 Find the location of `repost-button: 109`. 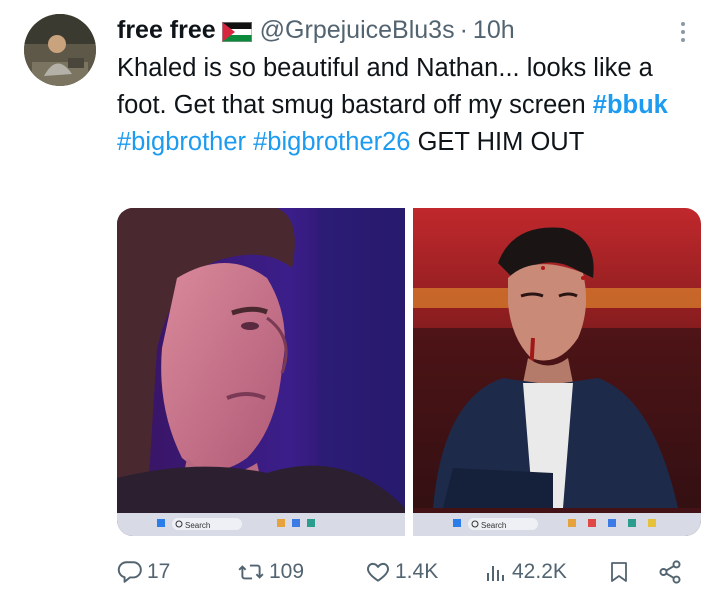

repost-button: 109 is located at coordinates (270, 572).